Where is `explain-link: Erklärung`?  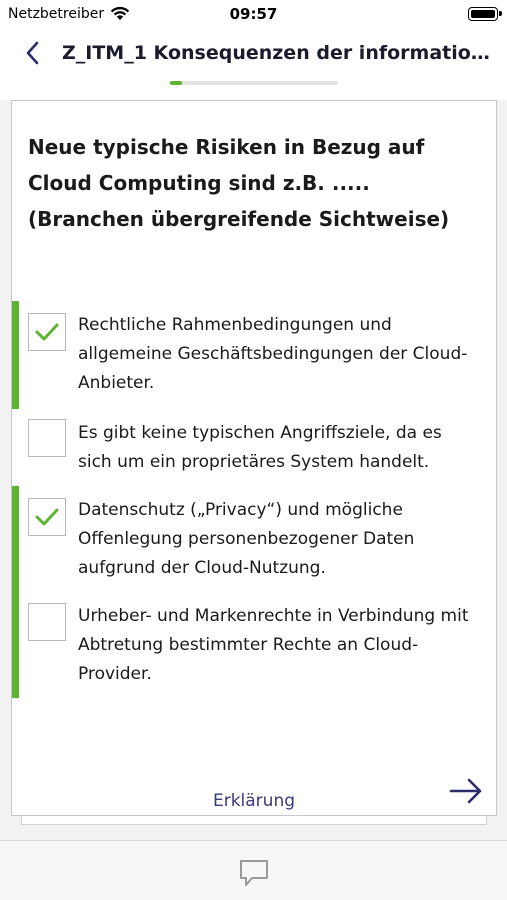 explain-link: Erklärung is located at coordinates (254, 801).